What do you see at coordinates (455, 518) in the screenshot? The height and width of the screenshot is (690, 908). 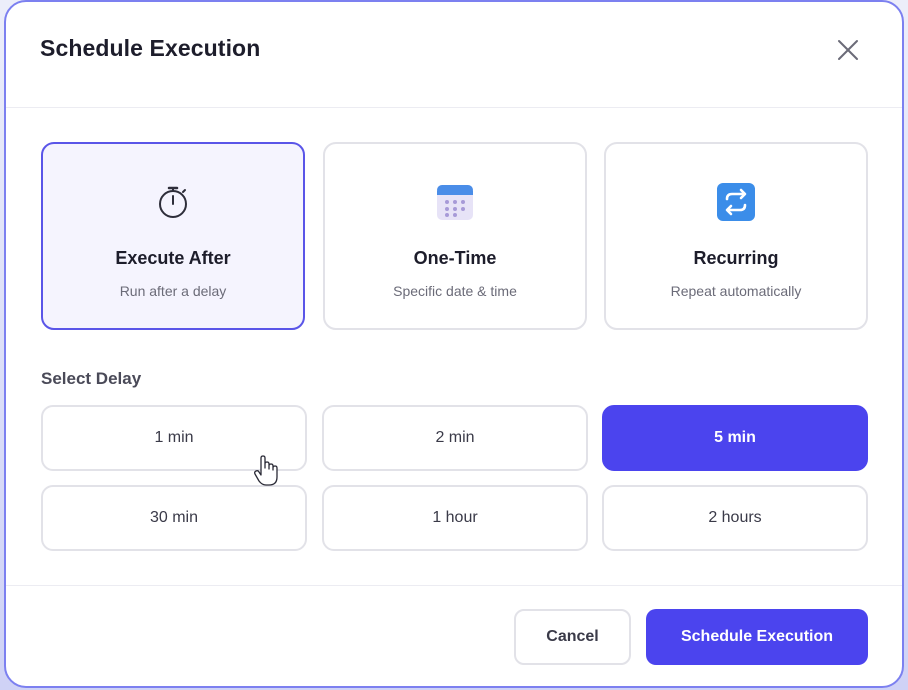 I see `delay-option-1-hour: 1 hour` at bounding box center [455, 518].